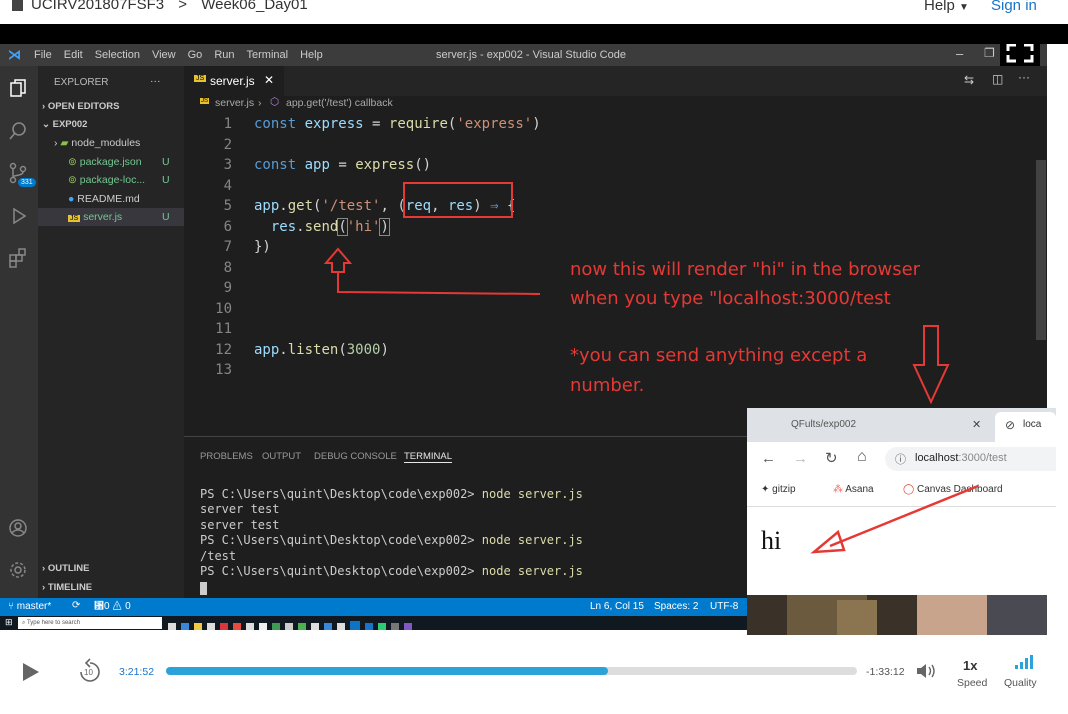  What do you see at coordinates (1024, 662) in the screenshot?
I see `quality-bars-icon` at bounding box center [1024, 662].